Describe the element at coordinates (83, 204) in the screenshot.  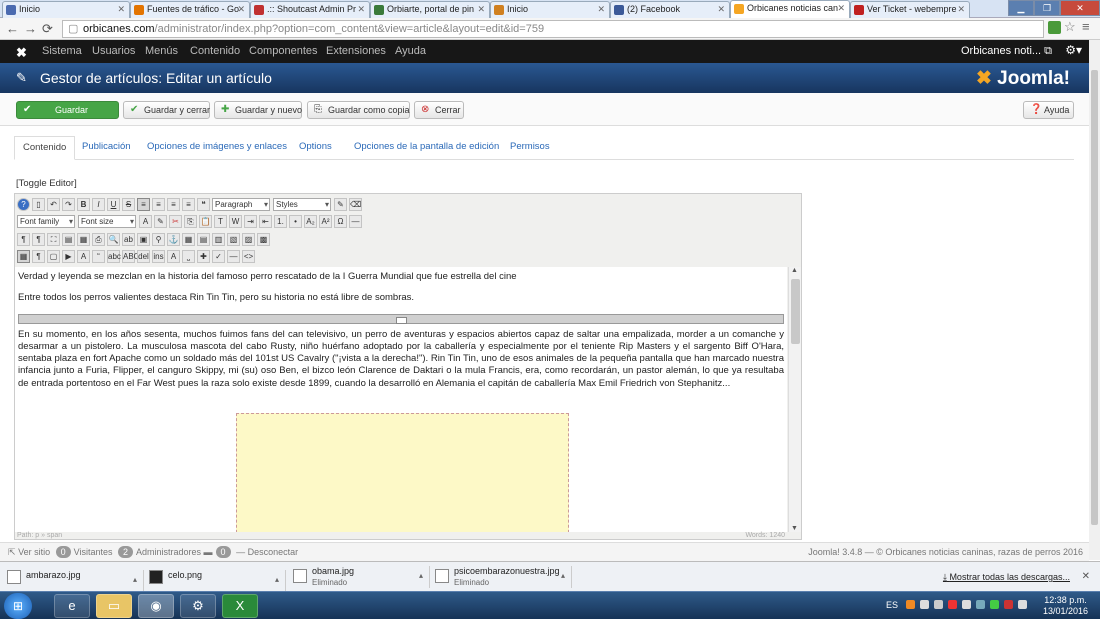
I see `bold-icon: B` at that location.